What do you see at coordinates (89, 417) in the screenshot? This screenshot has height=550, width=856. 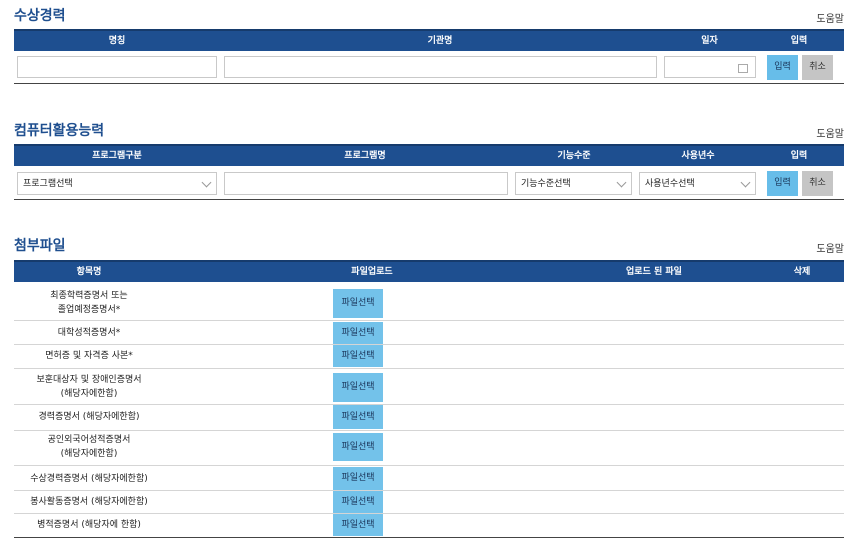 I see `attach-item-label: 경력증명서 (해당자에한함)` at bounding box center [89, 417].